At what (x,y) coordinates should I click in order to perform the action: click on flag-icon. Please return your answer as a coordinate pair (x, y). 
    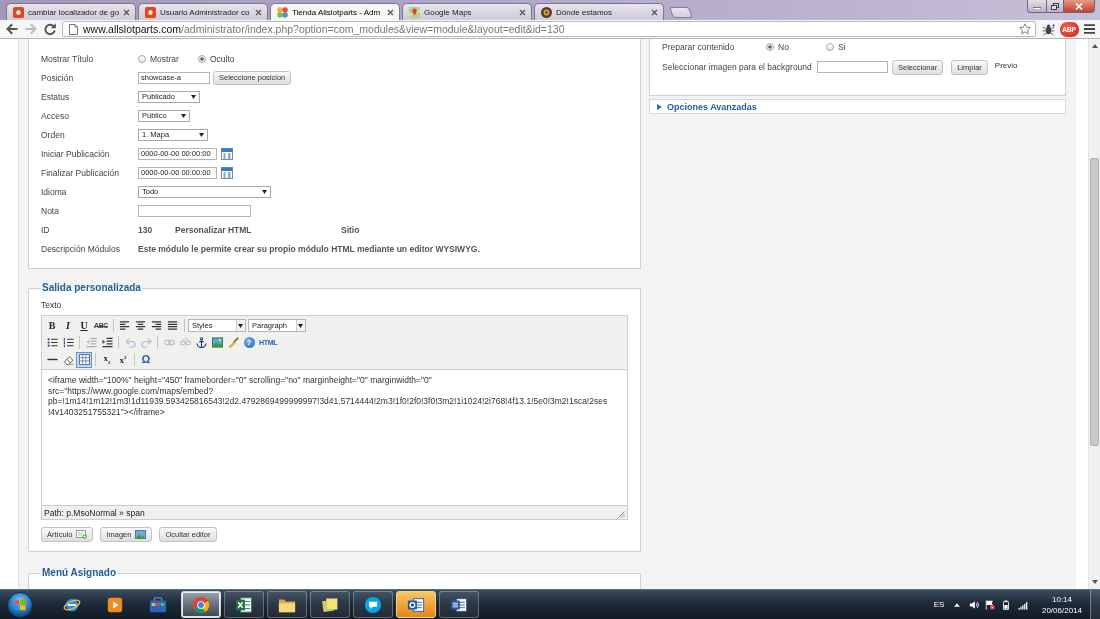
    Looking at the image, I should click on (990, 604).